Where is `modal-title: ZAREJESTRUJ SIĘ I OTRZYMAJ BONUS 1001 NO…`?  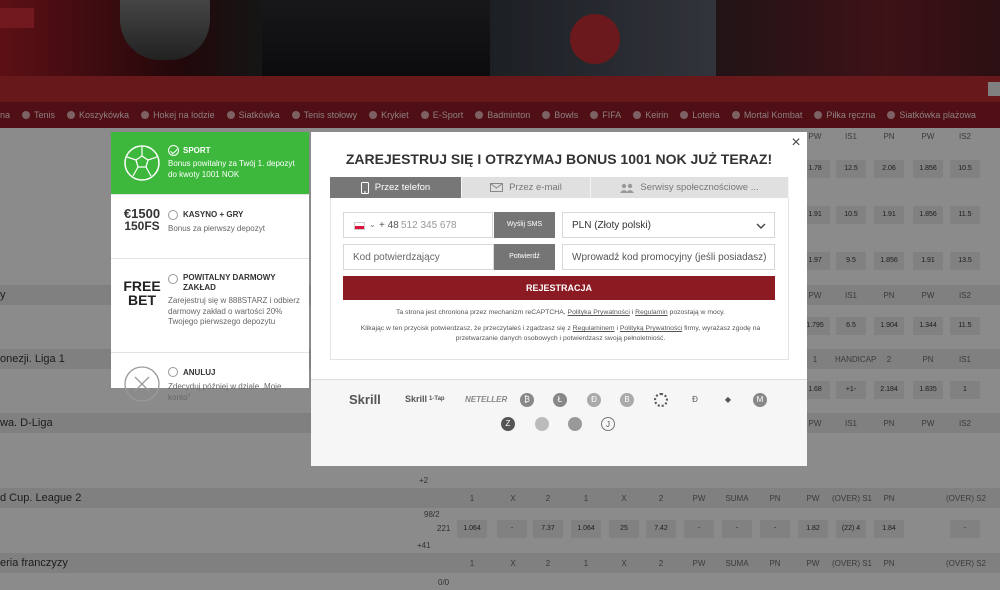
modal-title: ZAREJESTRUJ SIĘ I OTRZYMAJ BONUS 1001 NO… is located at coordinates (559, 159).